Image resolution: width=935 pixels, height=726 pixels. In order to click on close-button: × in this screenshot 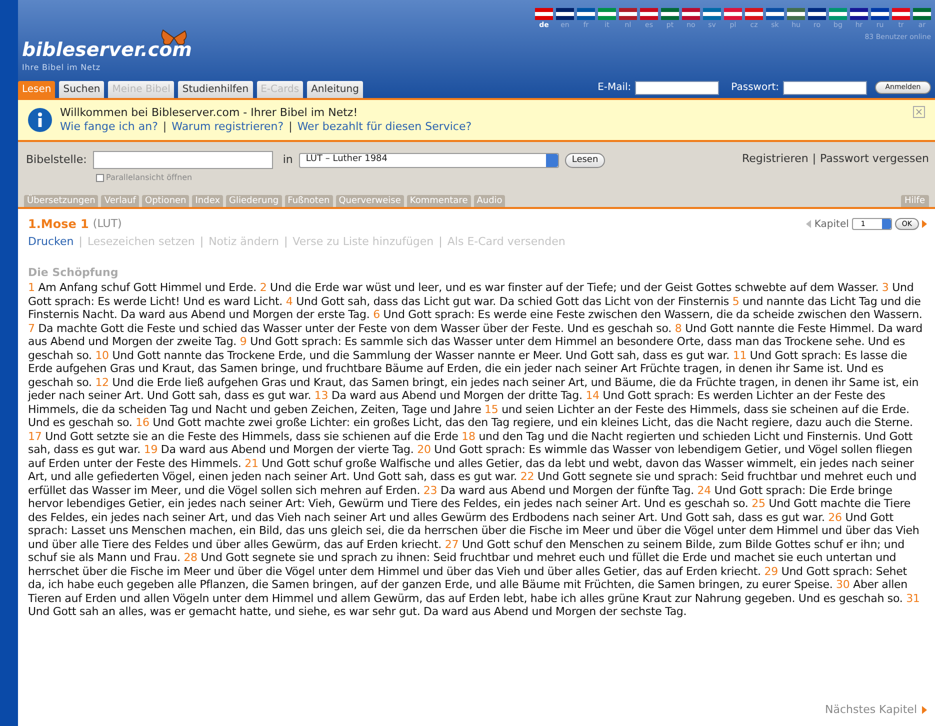, I will do `click(919, 112)`.